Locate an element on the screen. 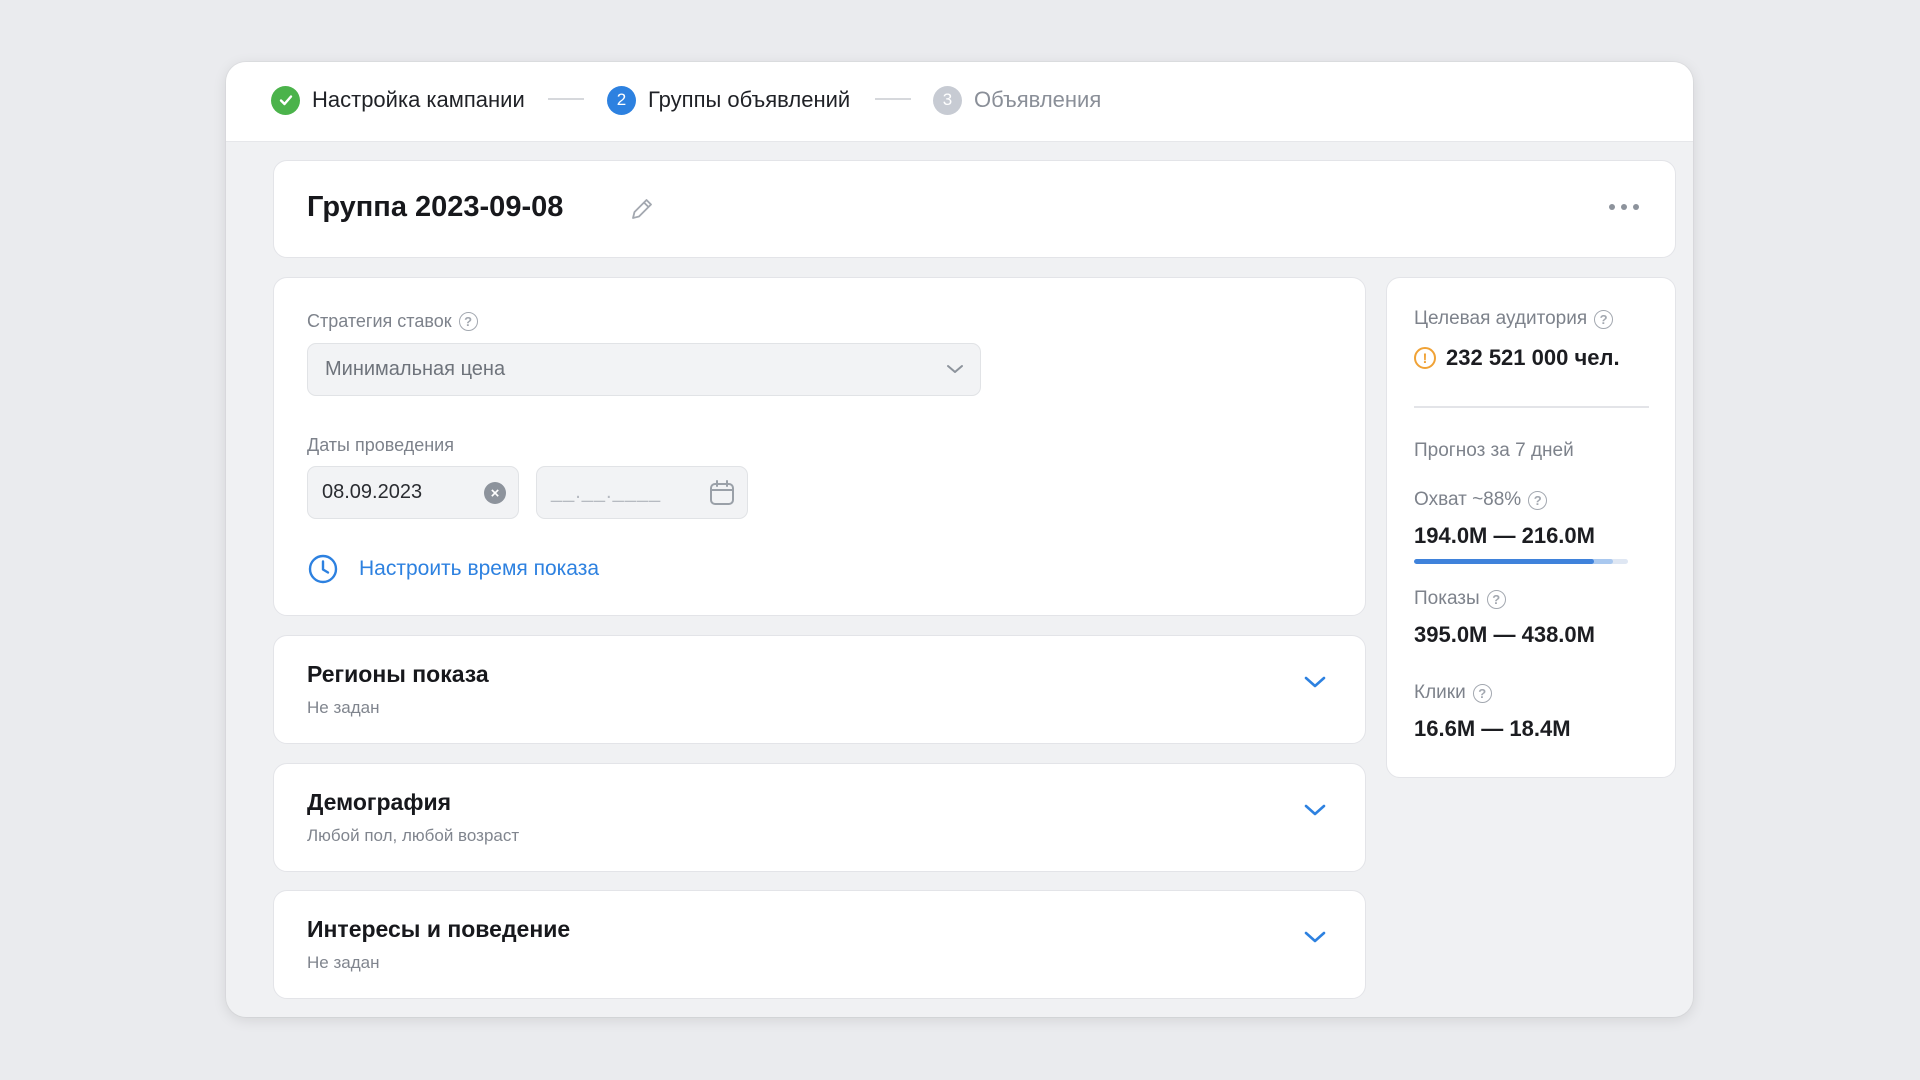  audience-size-row: ! 232 521 000 чел. is located at coordinates (1517, 358).